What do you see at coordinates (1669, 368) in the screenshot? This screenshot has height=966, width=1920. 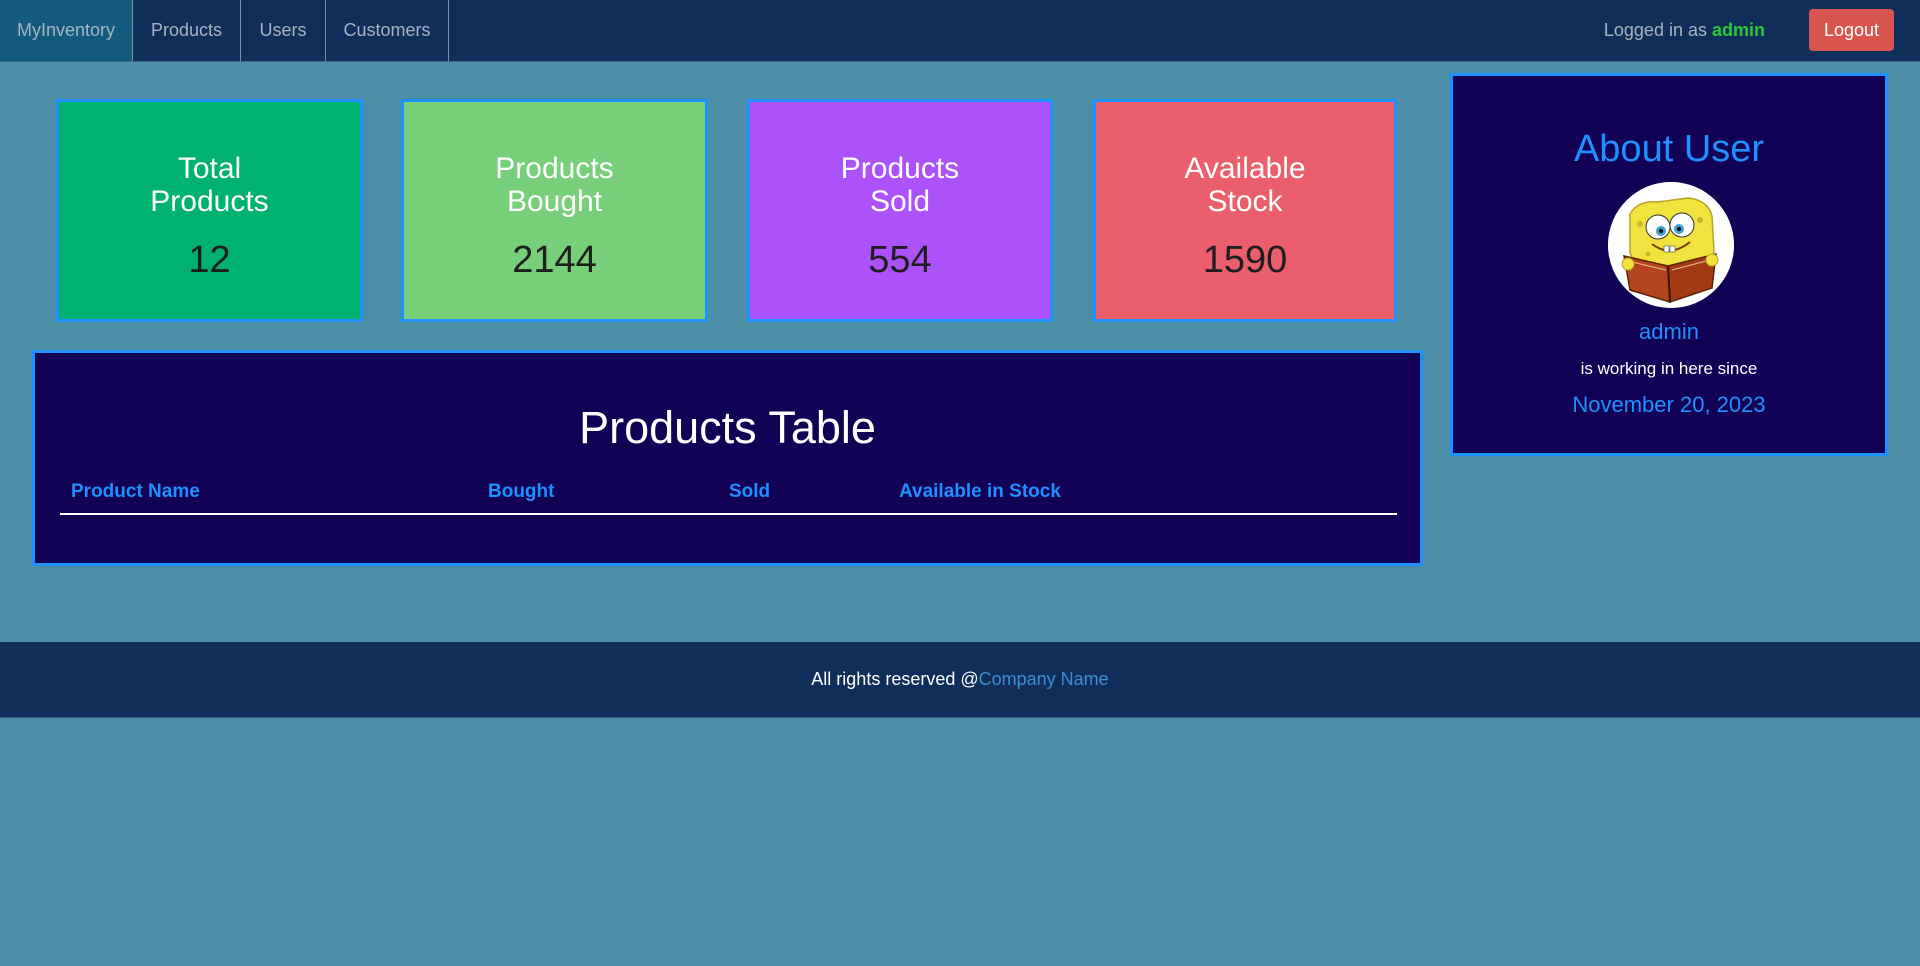 I see `about-since-label: is working in here since` at bounding box center [1669, 368].